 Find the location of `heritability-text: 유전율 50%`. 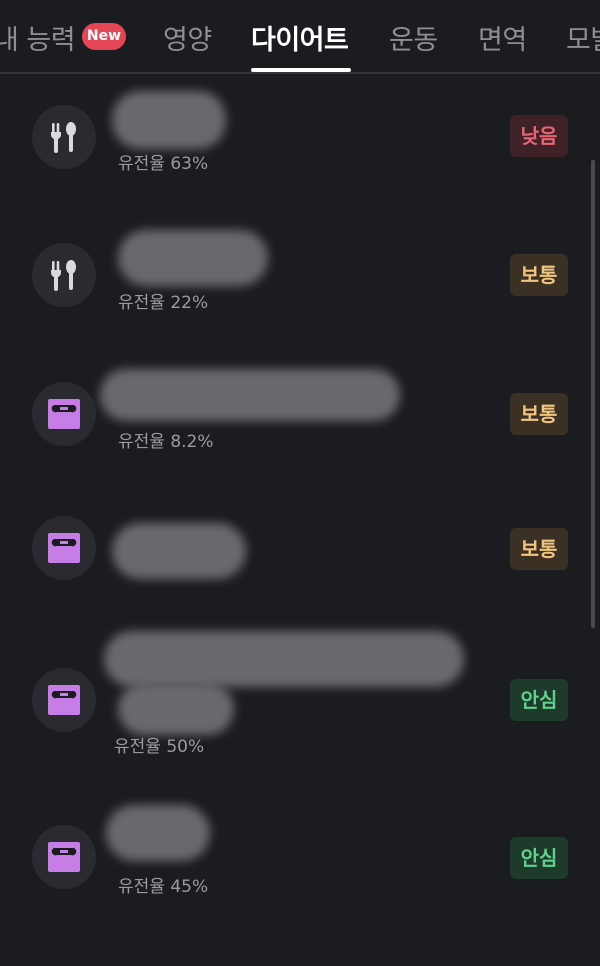

heritability-text: 유전율 50% is located at coordinates (159, 747).